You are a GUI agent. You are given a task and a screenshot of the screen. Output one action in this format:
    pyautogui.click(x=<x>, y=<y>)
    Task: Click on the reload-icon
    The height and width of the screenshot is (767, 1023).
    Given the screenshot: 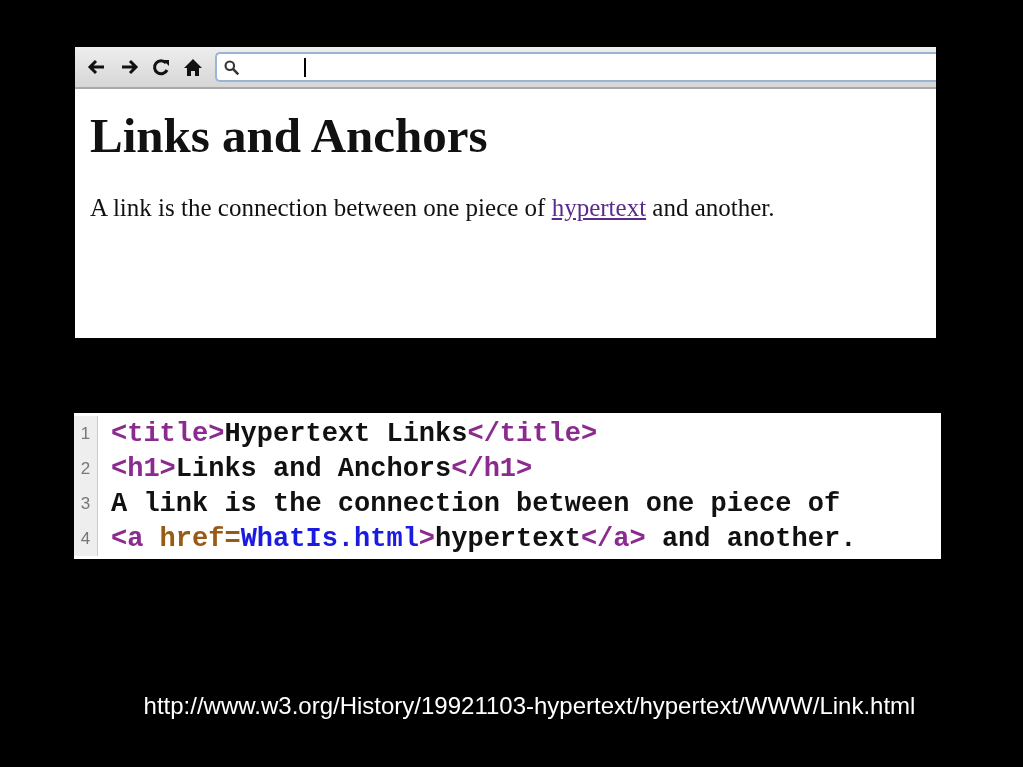 What is the action you would take?
    pyautogui.click(x=161, y=67)
    